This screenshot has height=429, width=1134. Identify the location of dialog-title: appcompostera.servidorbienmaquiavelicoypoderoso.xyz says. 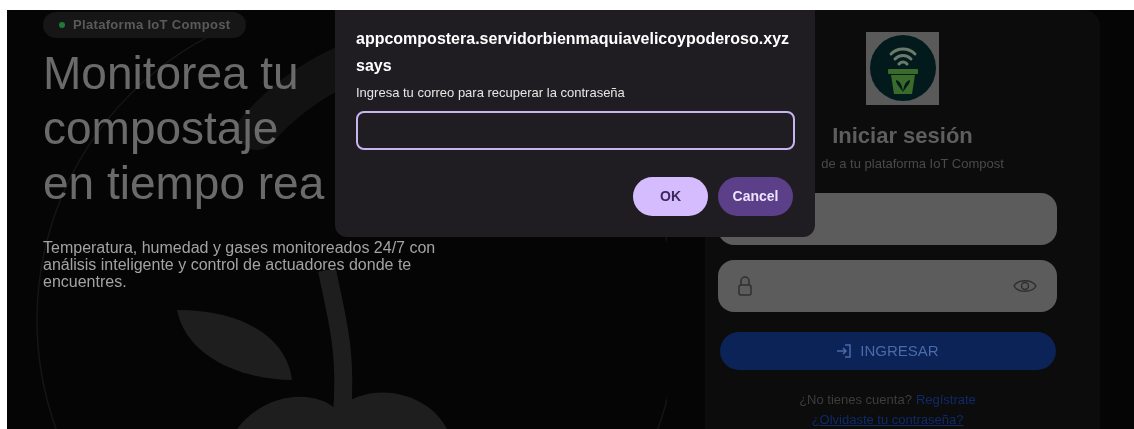
(573, 52).